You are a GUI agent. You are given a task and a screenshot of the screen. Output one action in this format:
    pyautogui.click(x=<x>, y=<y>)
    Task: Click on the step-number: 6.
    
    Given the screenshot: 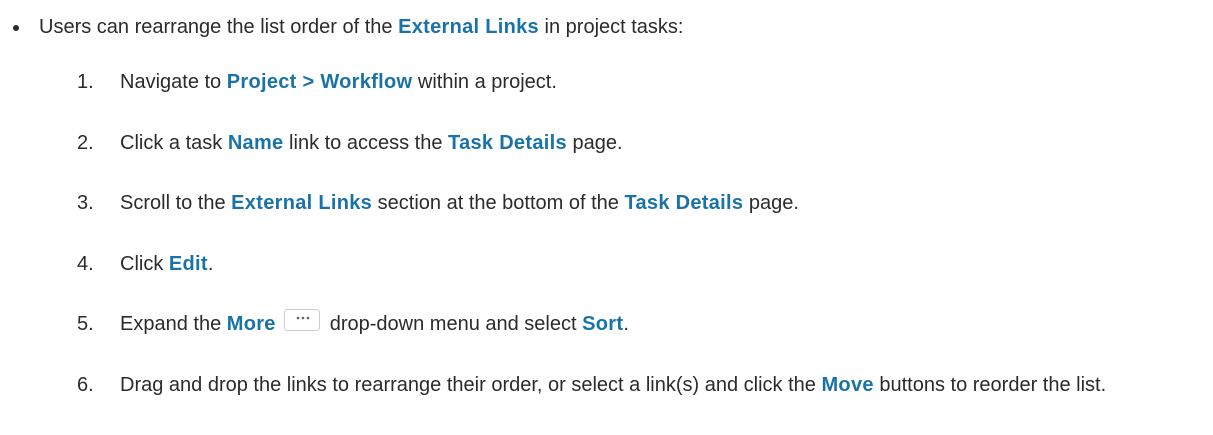 What is the action you would take?
    pyautogui.click(x=85, y=385)
    